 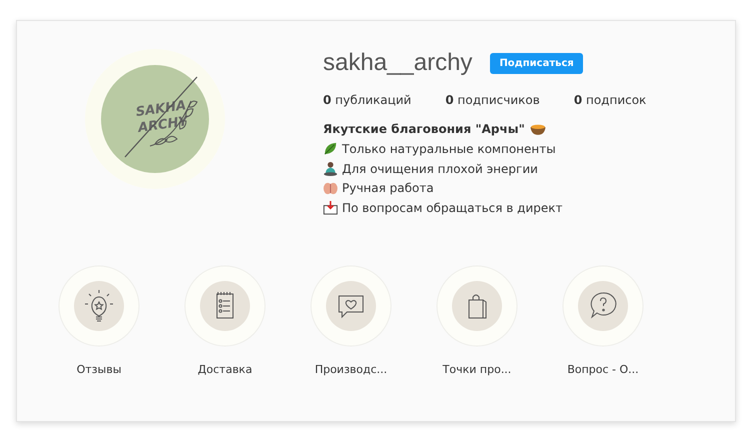 What do you see at coordinates (330, 148) in the screenshot?
I see `leaf-icon` at bounding box center [330, 148].